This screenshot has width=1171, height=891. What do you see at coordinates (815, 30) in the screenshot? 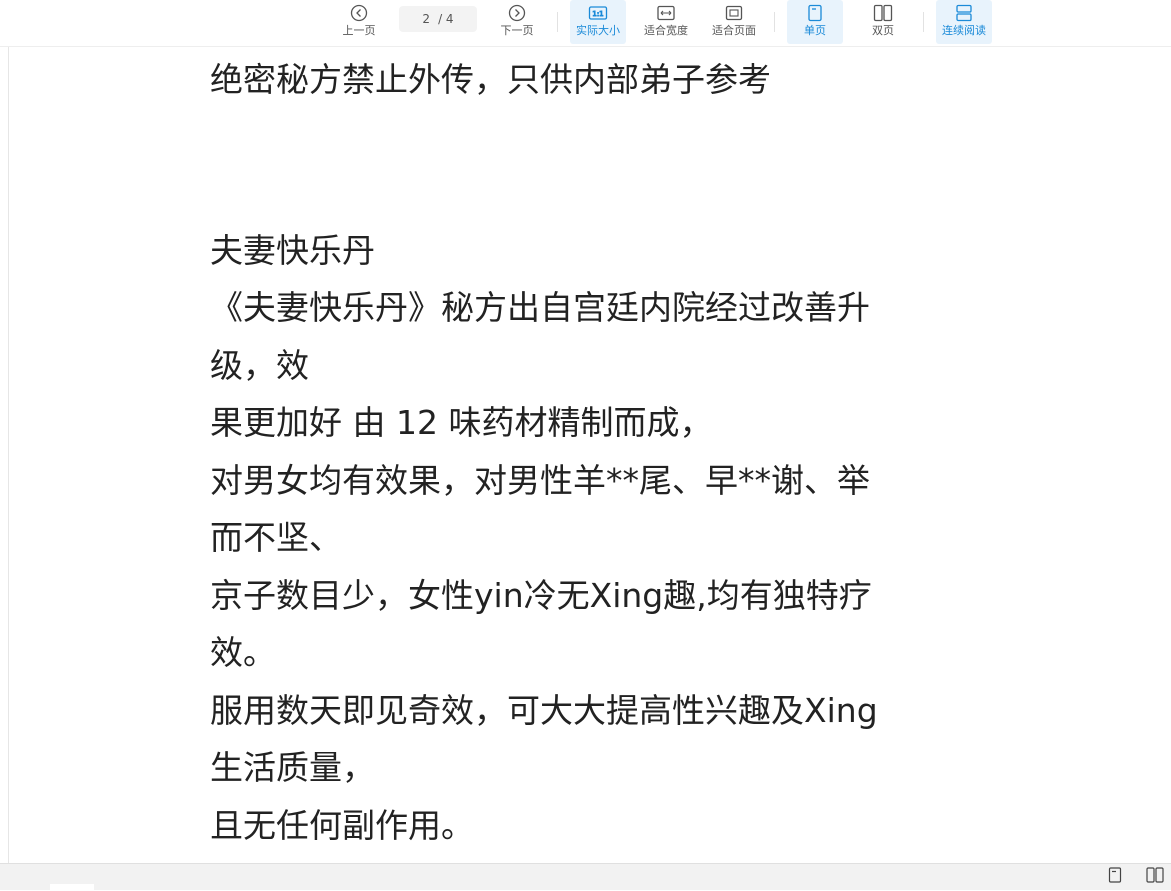
I see `single-page-label: 单页` at bounding box center [815, 30].